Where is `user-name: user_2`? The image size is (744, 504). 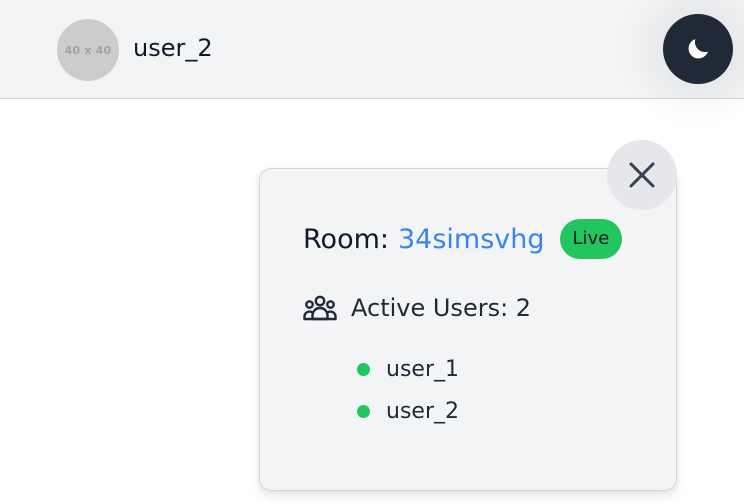 user-name: user_2 is located at coordinates (422, 411).